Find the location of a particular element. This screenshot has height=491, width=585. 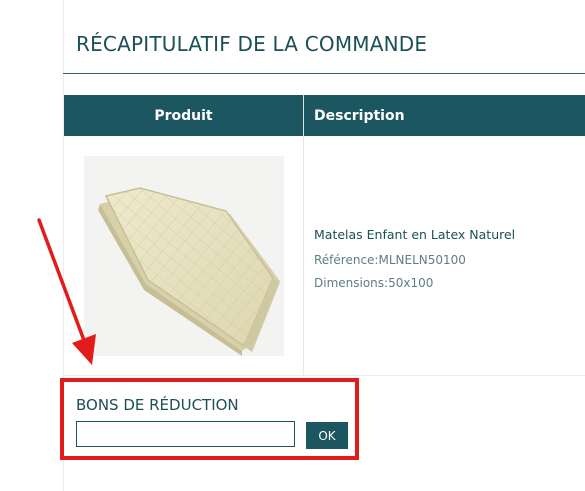

red-arrow-icon is located at coordinates (66, 291).